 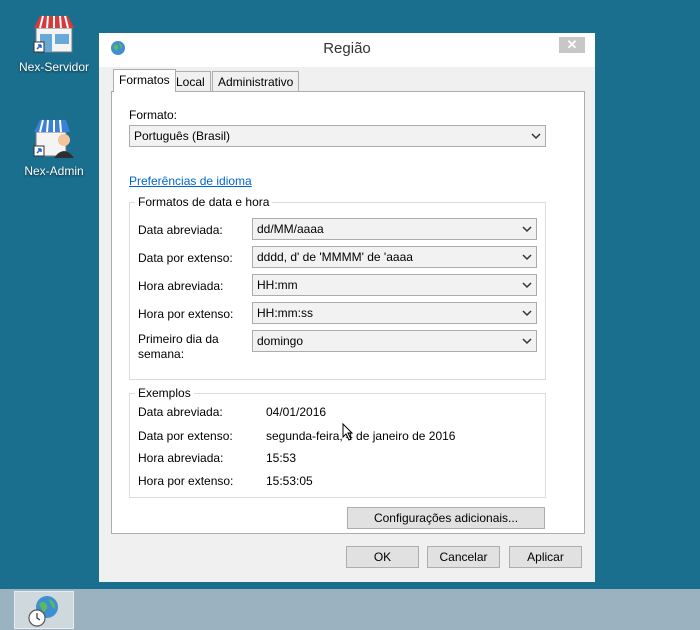 I want to click on title-bar: Região ✕, so click(x=347, y=50).